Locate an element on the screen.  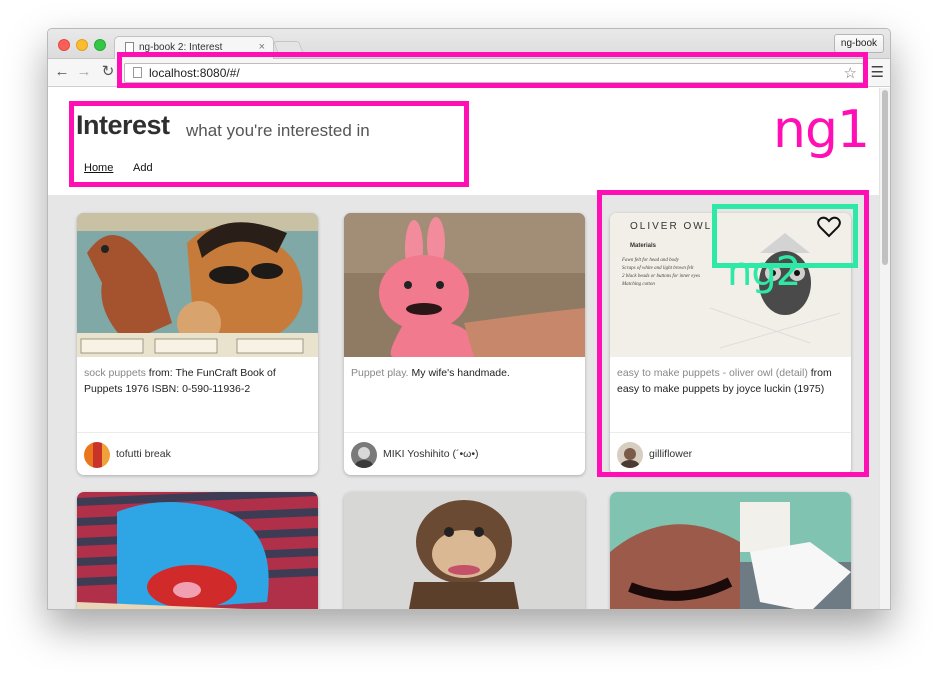
forward-arrow-icon: → is located at coordinates (84, 72).